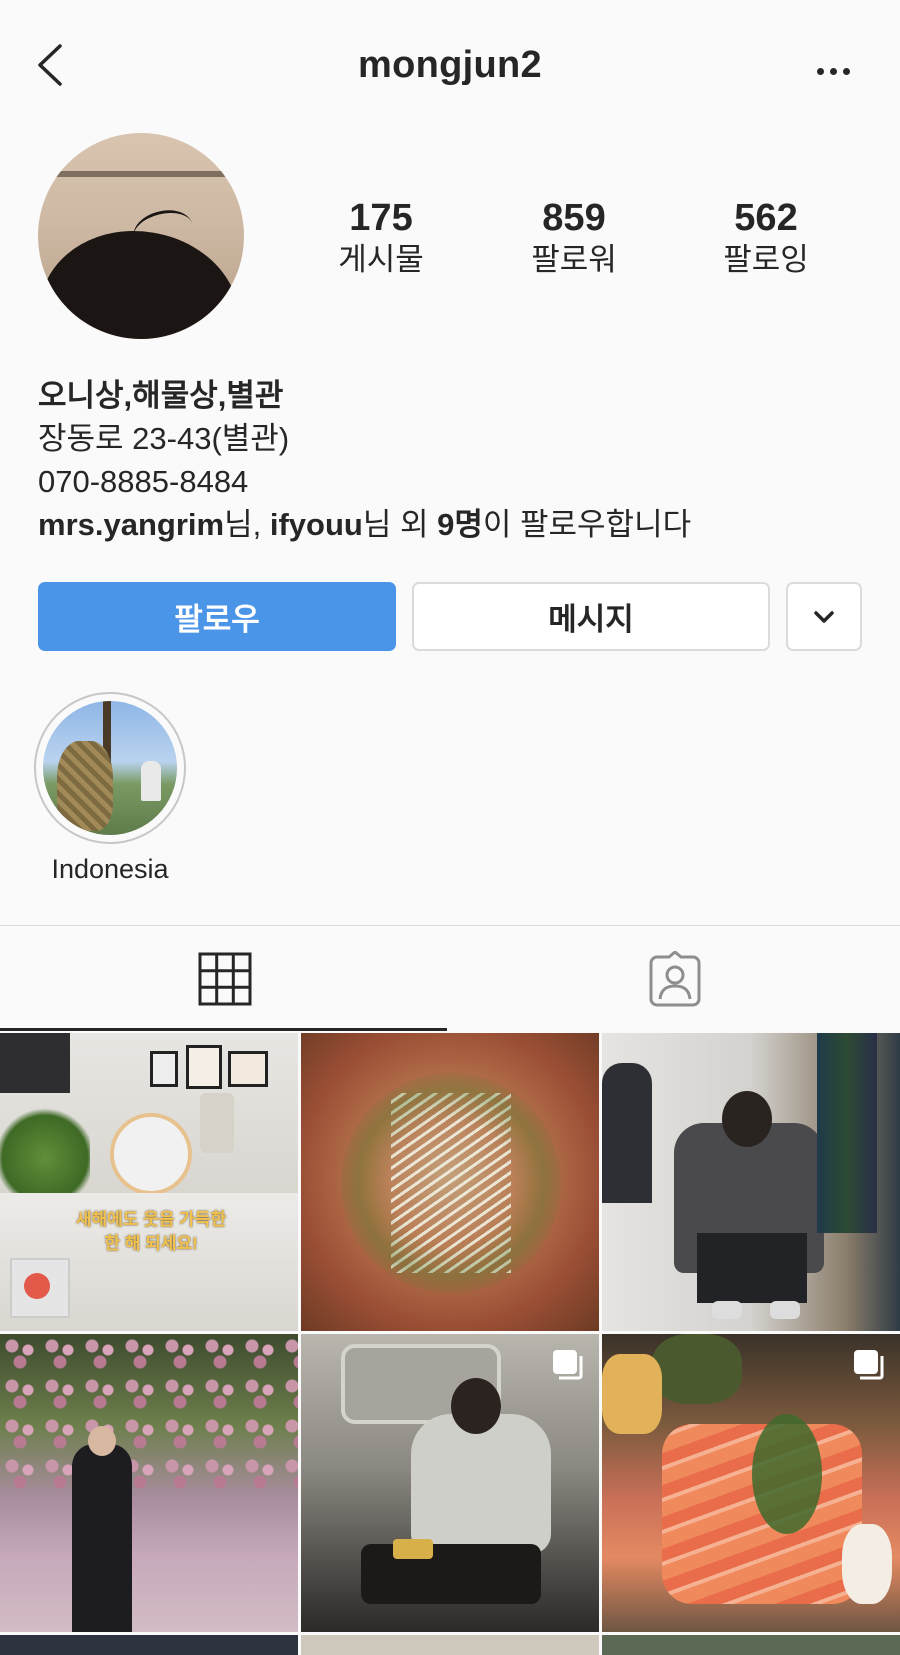  Describe the element at coordinates (453, 481) in the screenshot. I see `bio-phone: 070-8885-8484` at that location.